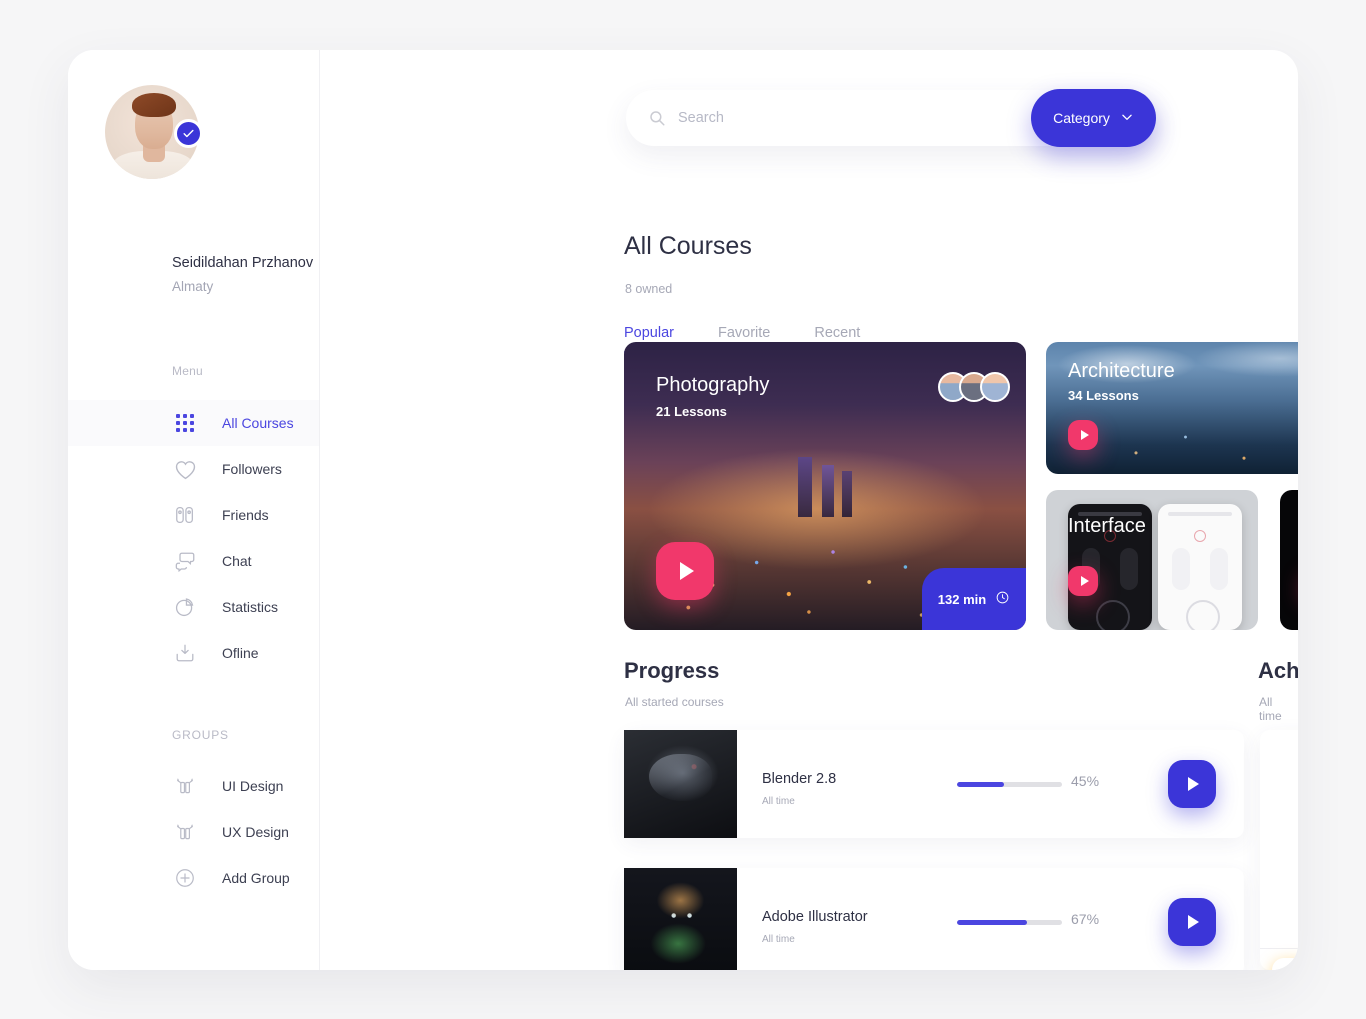 The height and width of the screenshot is (1019, 1366). What do you see at coordinates (688, 246) in the screenshot?
I see `page-title: All Courses` at bounding box center [688, 246].